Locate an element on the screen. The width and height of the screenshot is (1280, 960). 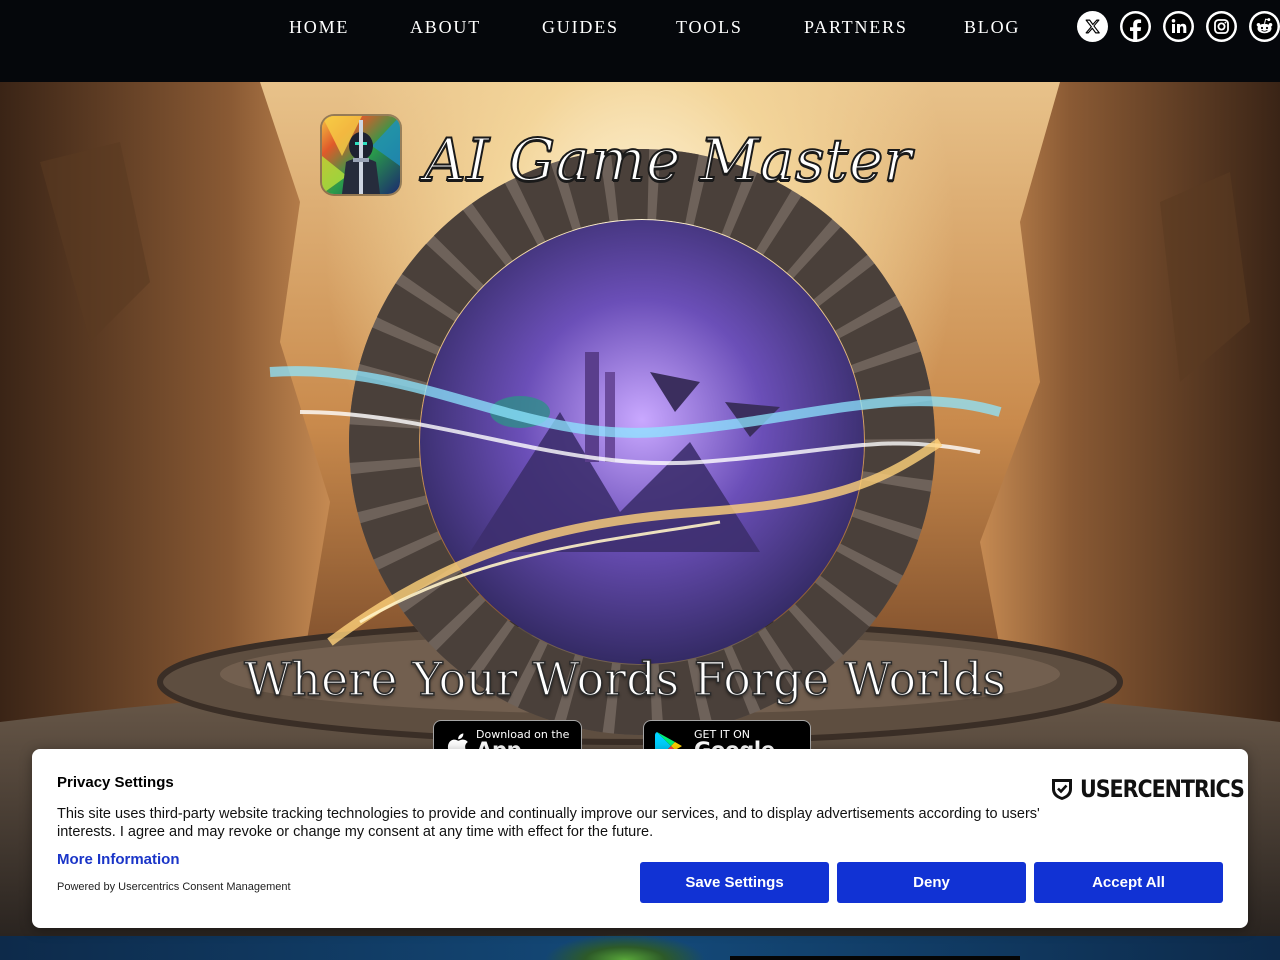
more-information-link: More Information is located at coordinates (118, 859).